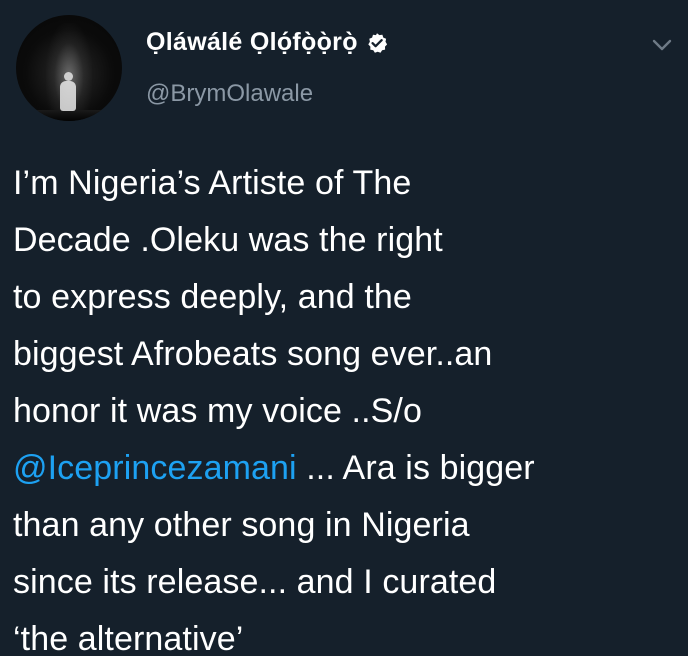 The height and width of the screenshot is (656, 688). Describe the element at coordinates (253, 354) in the screenshot. I see `tweet-line: biggest Afrobeats song ever..an` at that location.